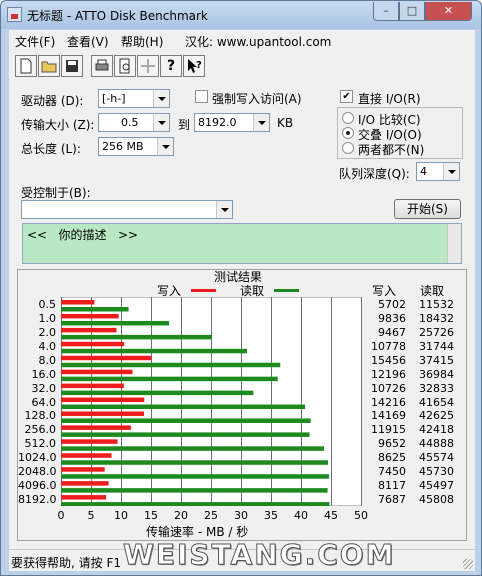 This screenshot has width=482, height=576. What do you see at coordinates (35, 41) in the screenshot?
I see `menu-file: 文件(F)` at bounding box center [35, 41].